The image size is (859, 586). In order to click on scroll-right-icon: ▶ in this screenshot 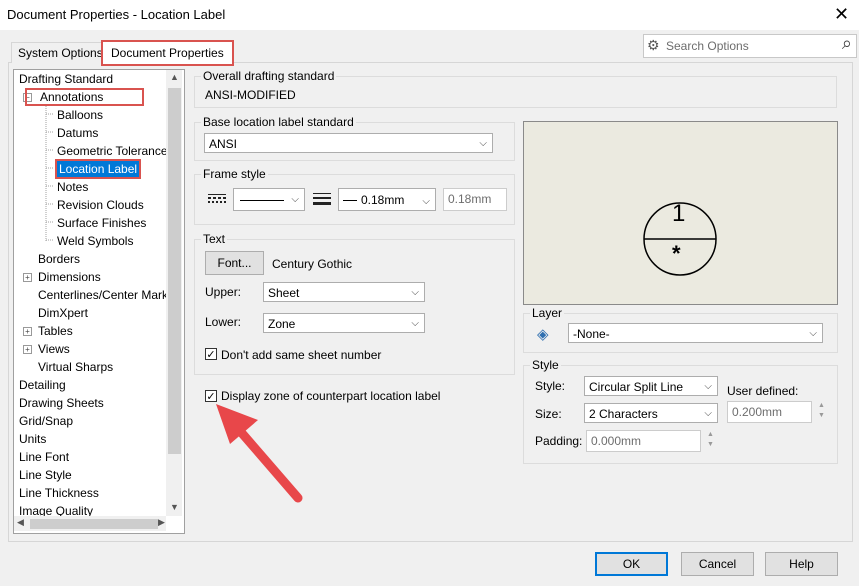, I will do `click(161, 522)`.